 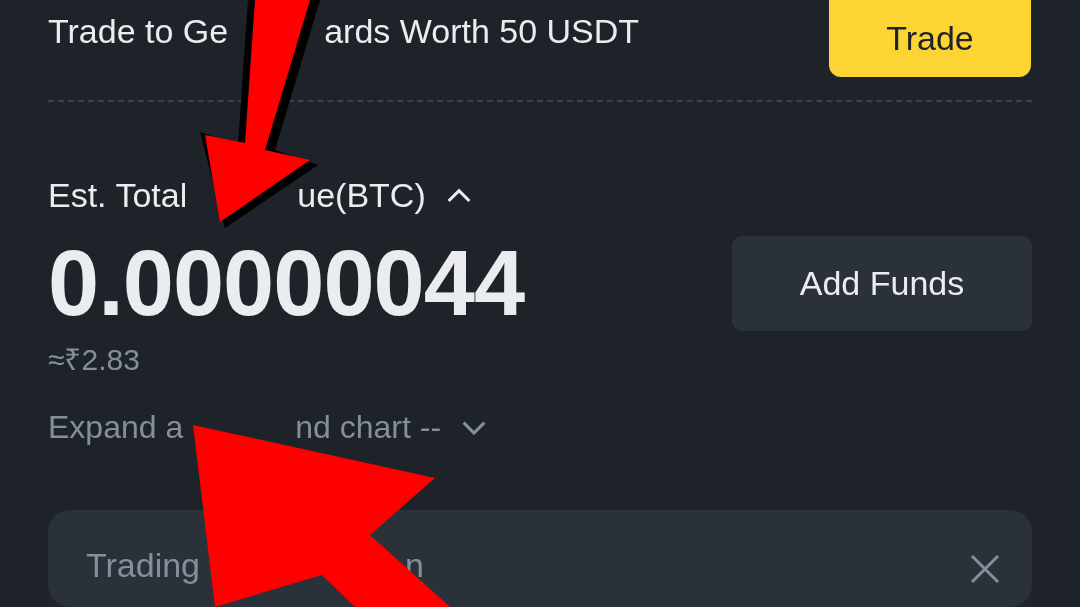 I want to click on notice-title: Trading, so click(x=143, y=565).